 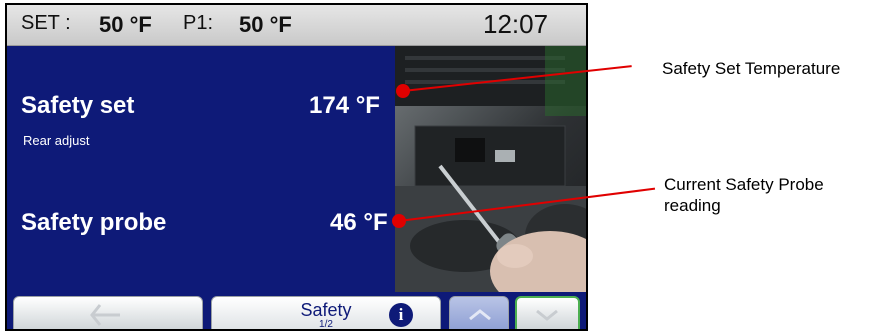 I want to click on safety-probe-label: Safety probe, so click(x=94, y=222).